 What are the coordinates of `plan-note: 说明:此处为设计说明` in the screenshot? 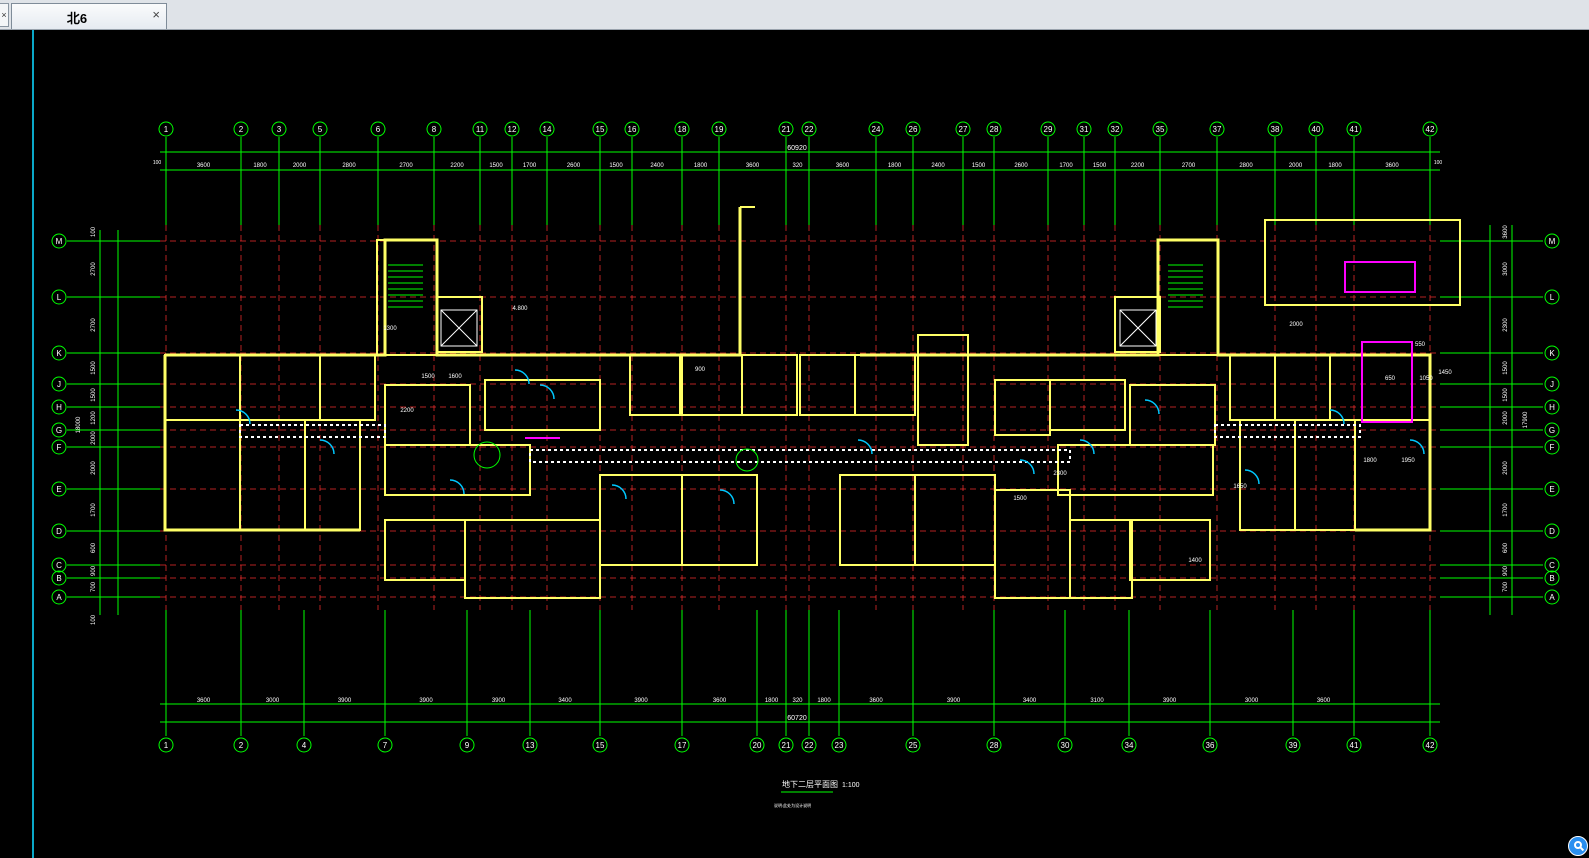 It's located at (792, 805).